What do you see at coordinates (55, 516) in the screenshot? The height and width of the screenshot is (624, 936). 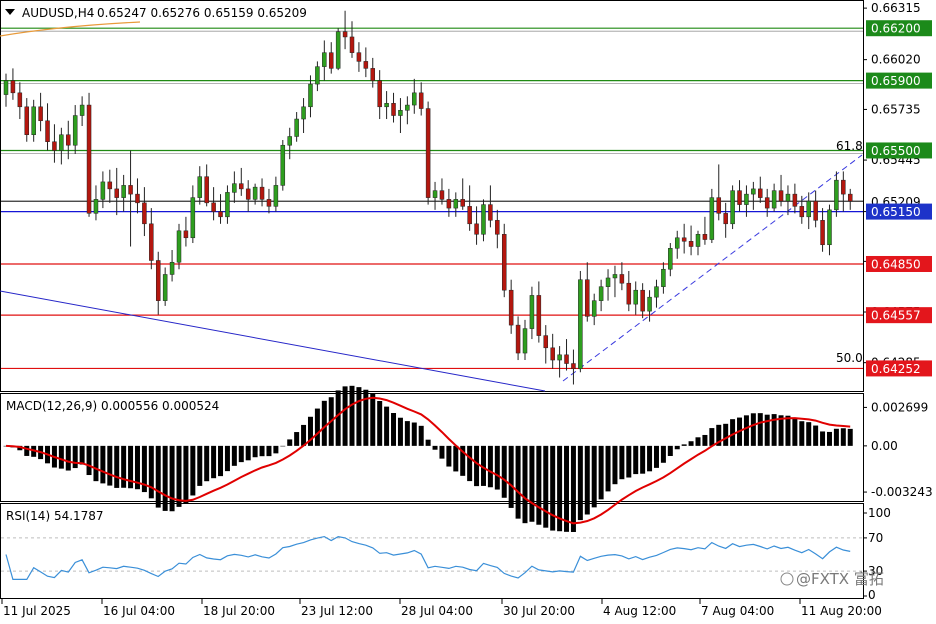 I see `rsi-label: RSI(14) 54.1787` at bounding box center [55, 516].